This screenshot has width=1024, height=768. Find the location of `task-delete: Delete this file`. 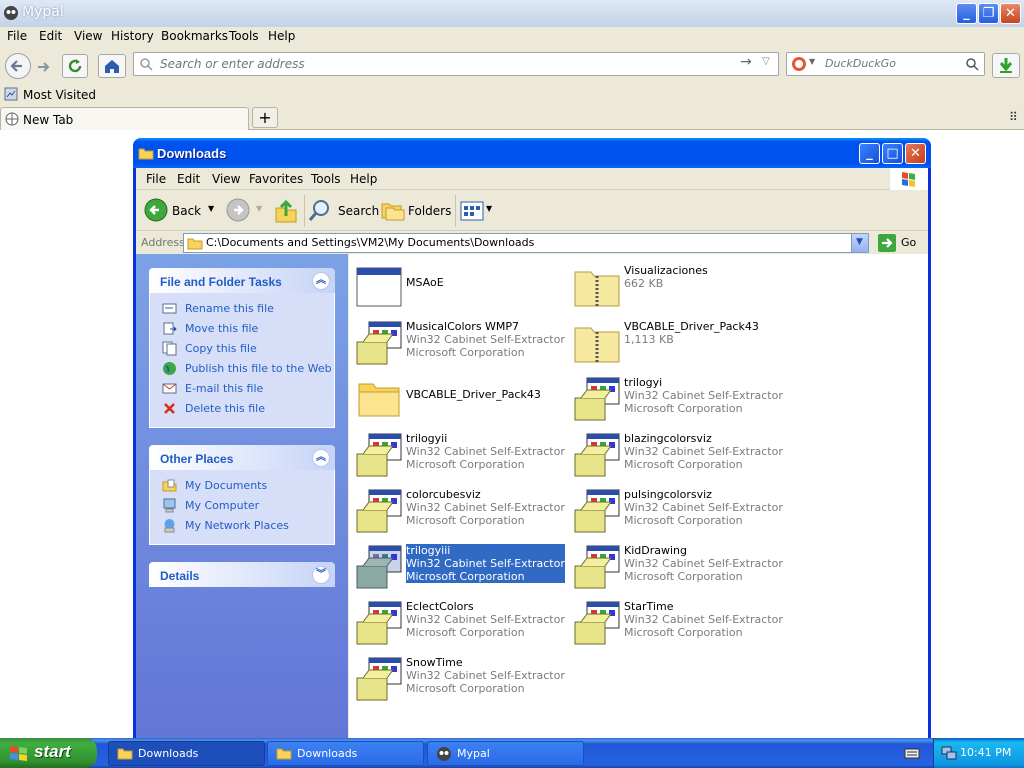

task-delete: Delete this file is located at coordinates (248, 409).